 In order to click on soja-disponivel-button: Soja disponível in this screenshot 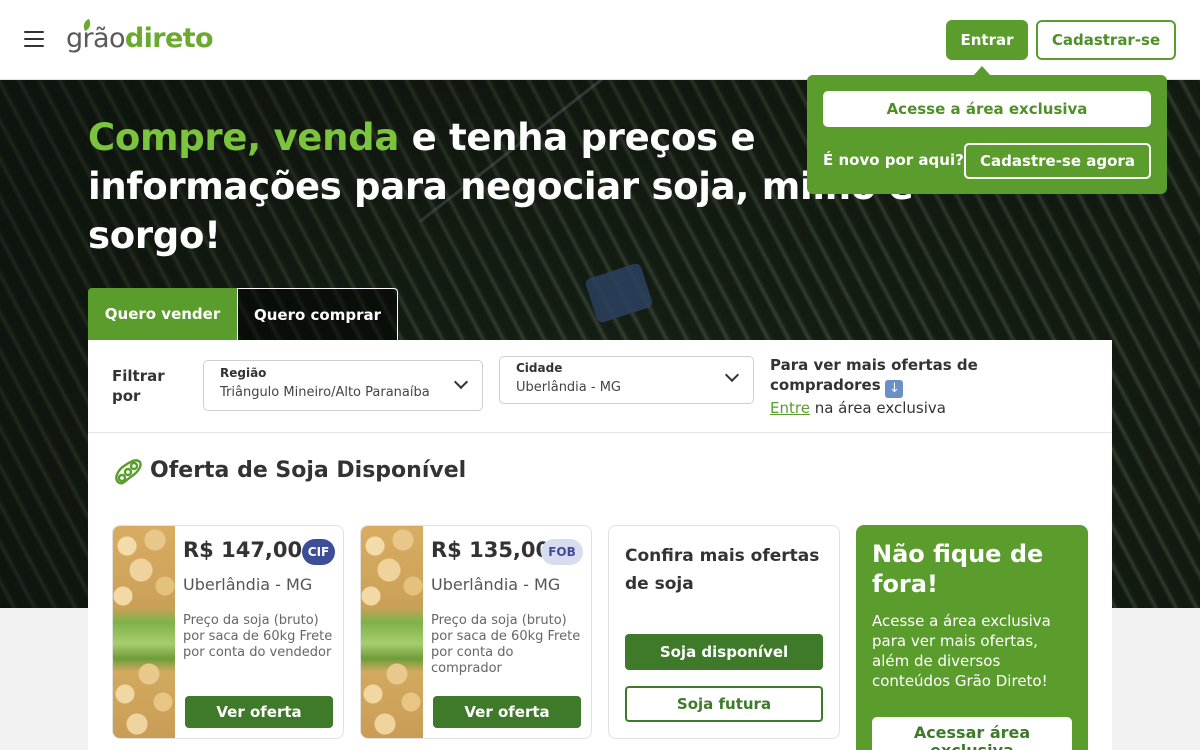, I will do `click(724, 652)`.